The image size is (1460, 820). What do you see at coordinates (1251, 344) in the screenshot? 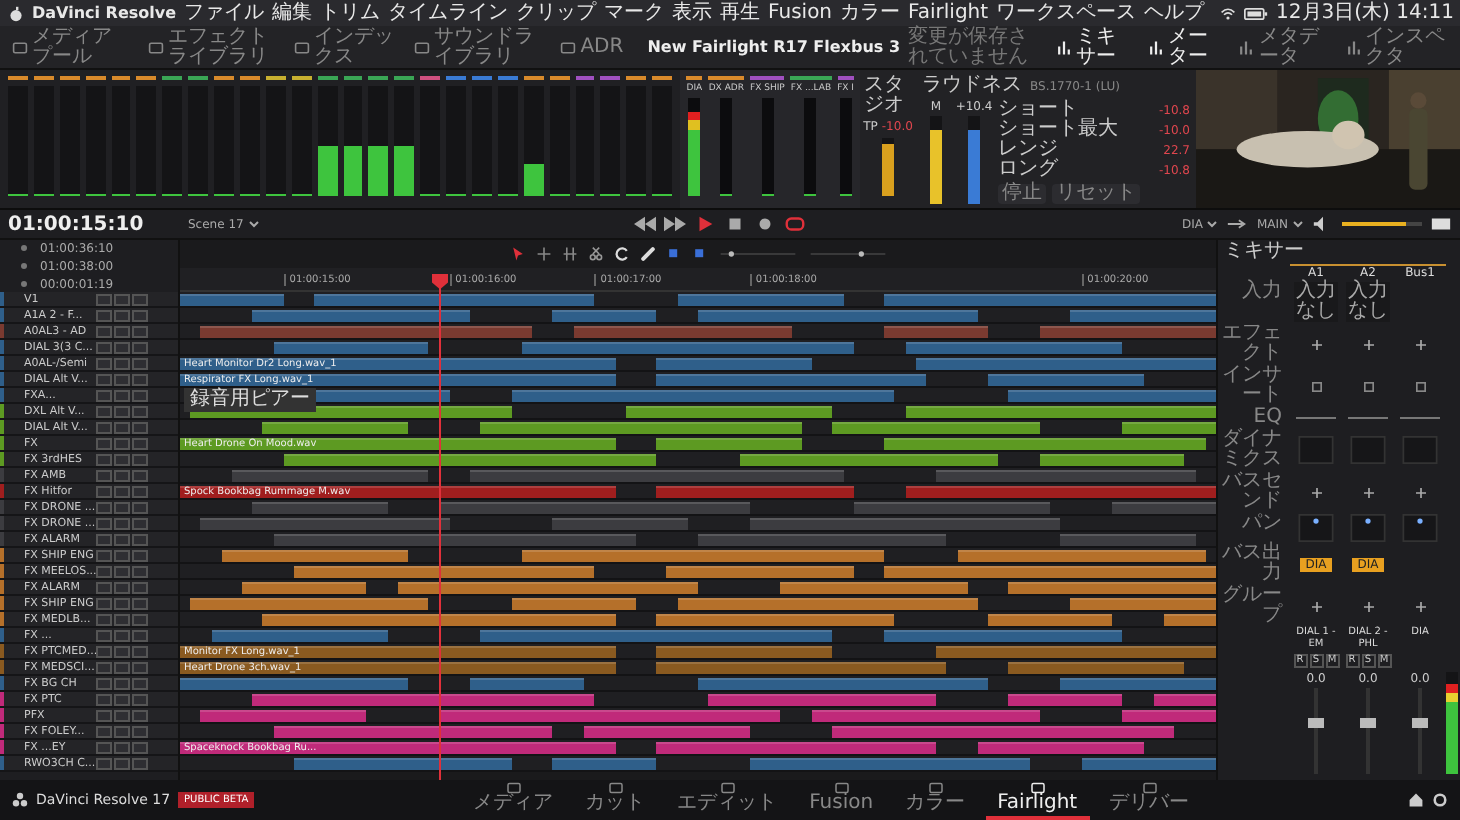
I see `row-label: エフェクト` at bounding box center [1251, 344].